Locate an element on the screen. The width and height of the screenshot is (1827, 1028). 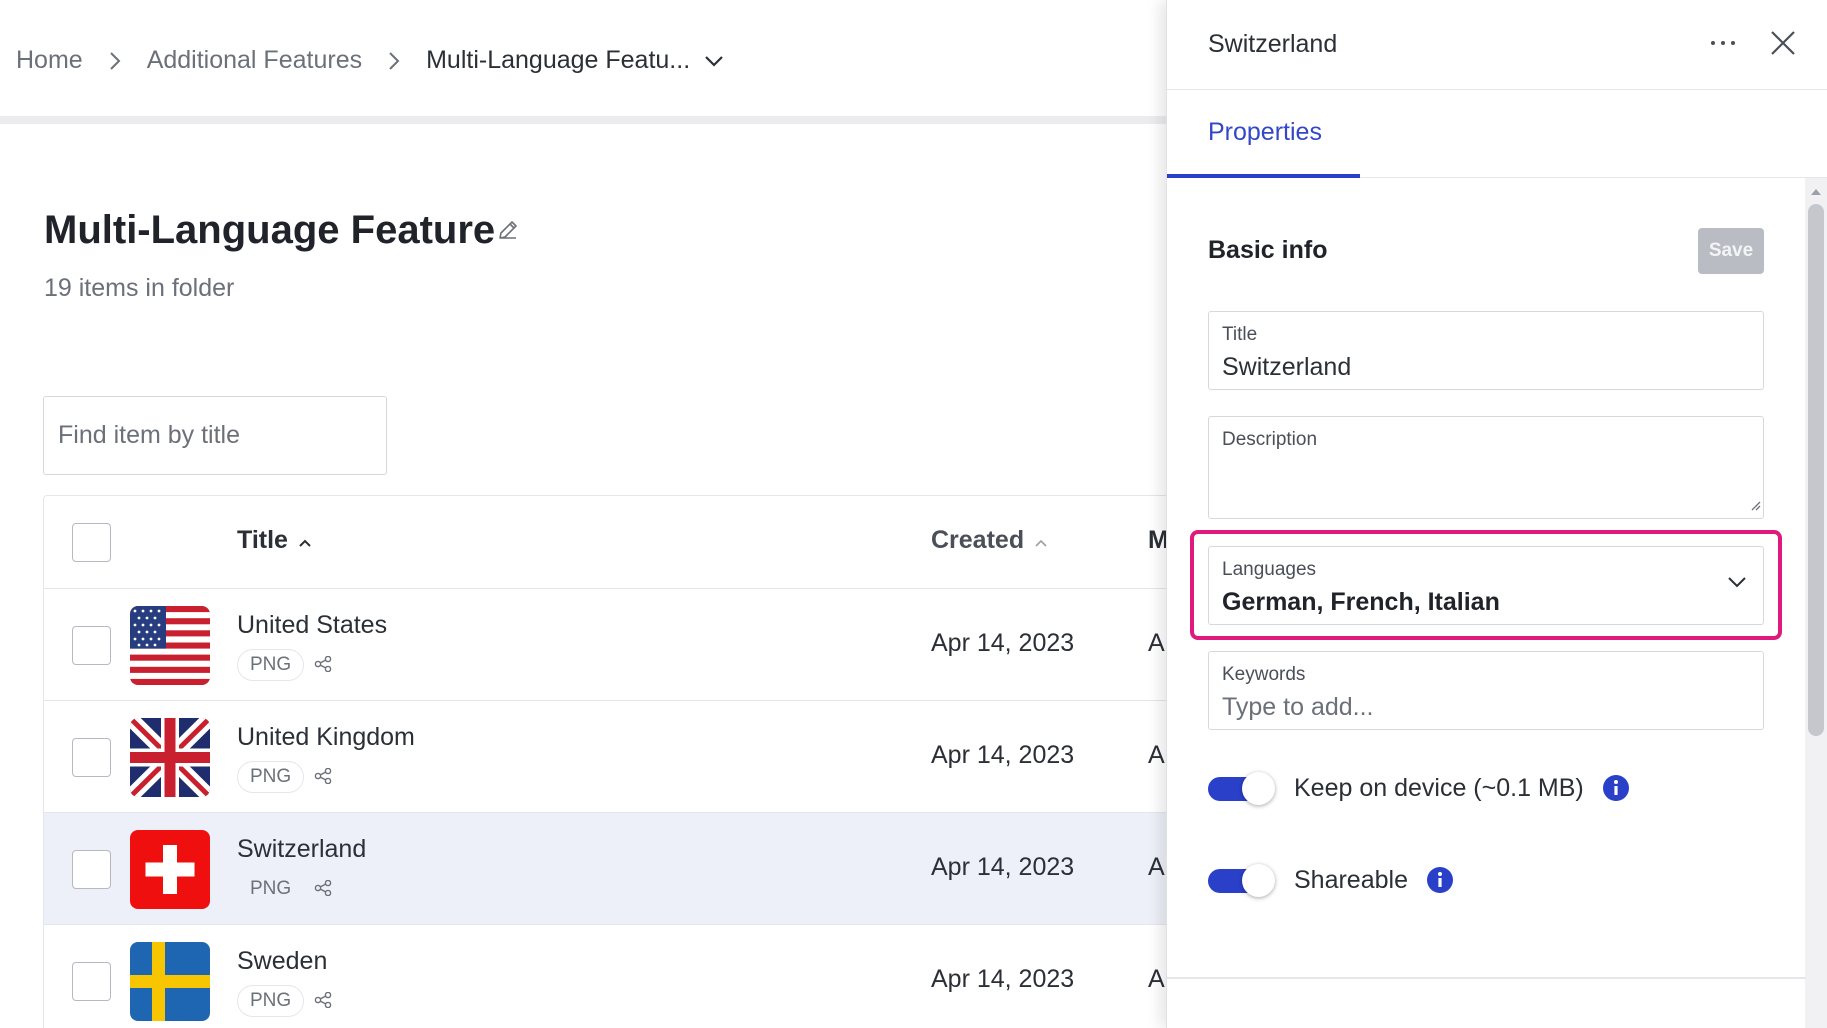
table-header: Title Created M is located at coordinates (605, 542).